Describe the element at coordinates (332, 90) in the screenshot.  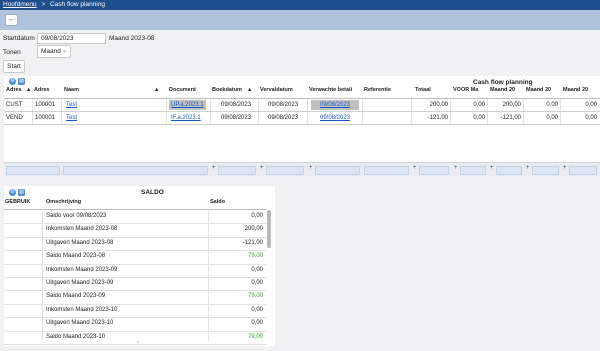
I see `col-verwachte-betaling: Verwachte betali` at that location.